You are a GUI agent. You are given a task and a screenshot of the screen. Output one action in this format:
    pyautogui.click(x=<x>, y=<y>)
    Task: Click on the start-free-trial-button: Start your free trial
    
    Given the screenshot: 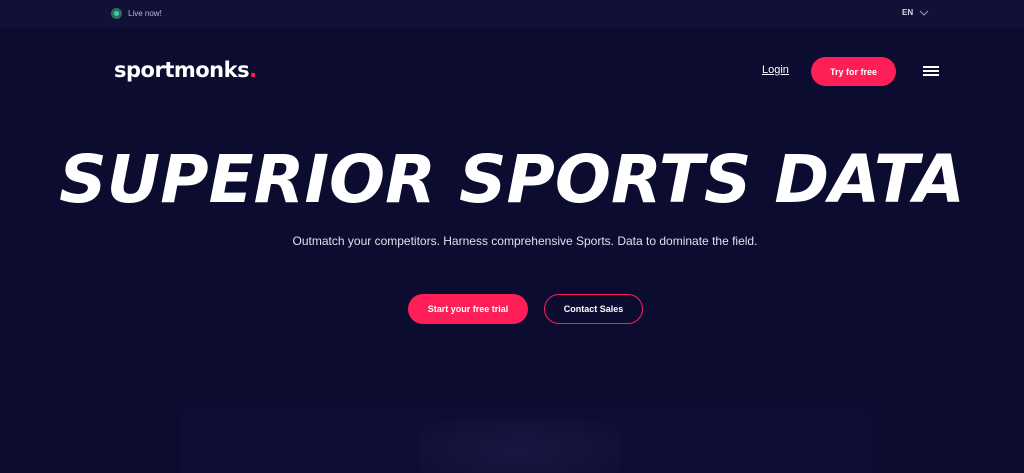 What is the action you would take?
    pyautogui.click(x=468, y=309)
    